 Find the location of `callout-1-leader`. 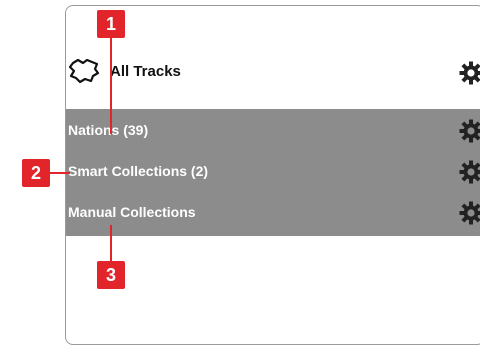

callout-1-leader is located at coordinates (111, 86).